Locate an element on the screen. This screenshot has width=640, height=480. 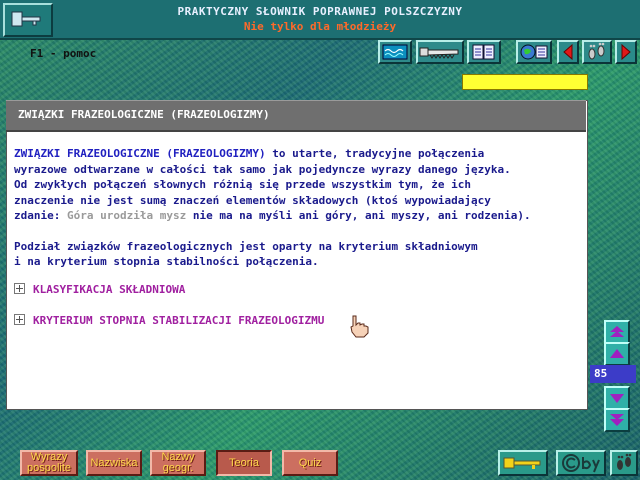
nav-theory: Teoria is located at coordinates (244, 463).